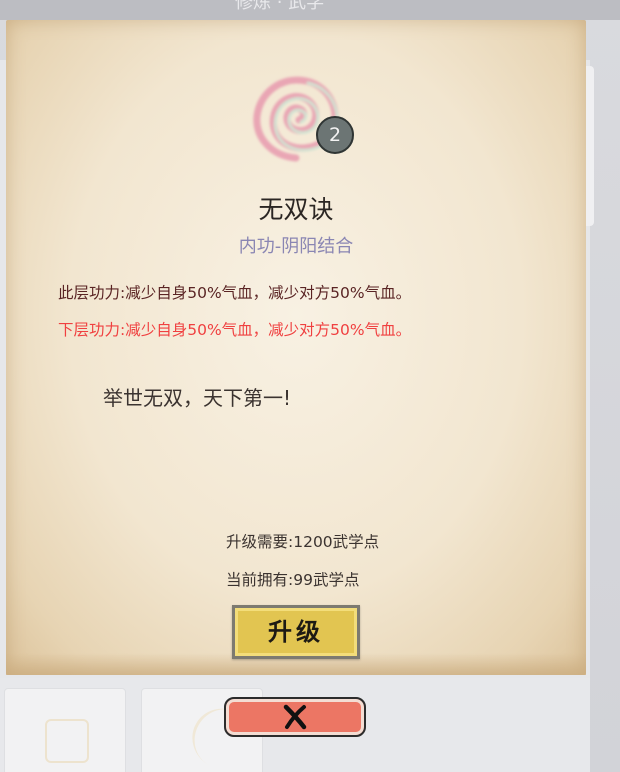  Describe the element at coordinates (197, 398) in the screenshot. I see `skill-description: 举世无双，天下第一!` at that location.